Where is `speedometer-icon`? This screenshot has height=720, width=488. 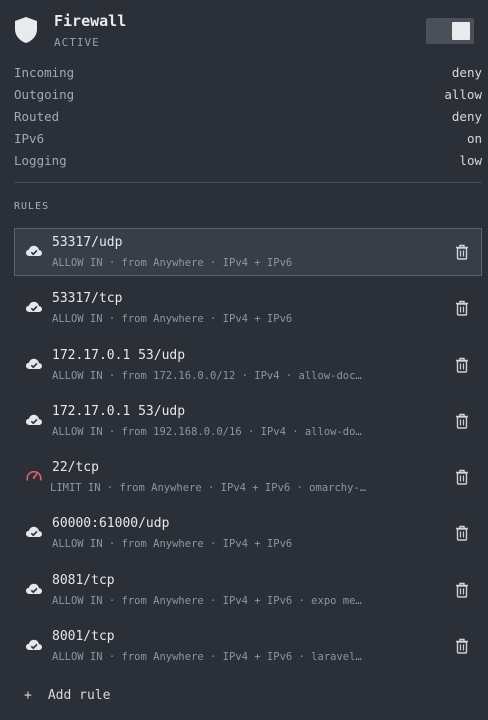 speedometer-icon is located at coordinates (34, 476).